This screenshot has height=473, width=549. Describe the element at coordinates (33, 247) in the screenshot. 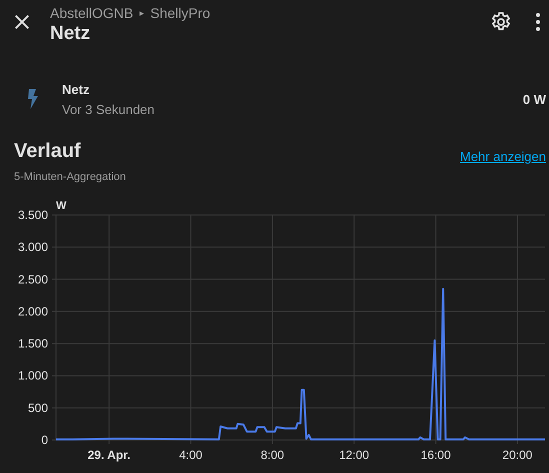

I see `y-axis-label: 3.000` at that location.